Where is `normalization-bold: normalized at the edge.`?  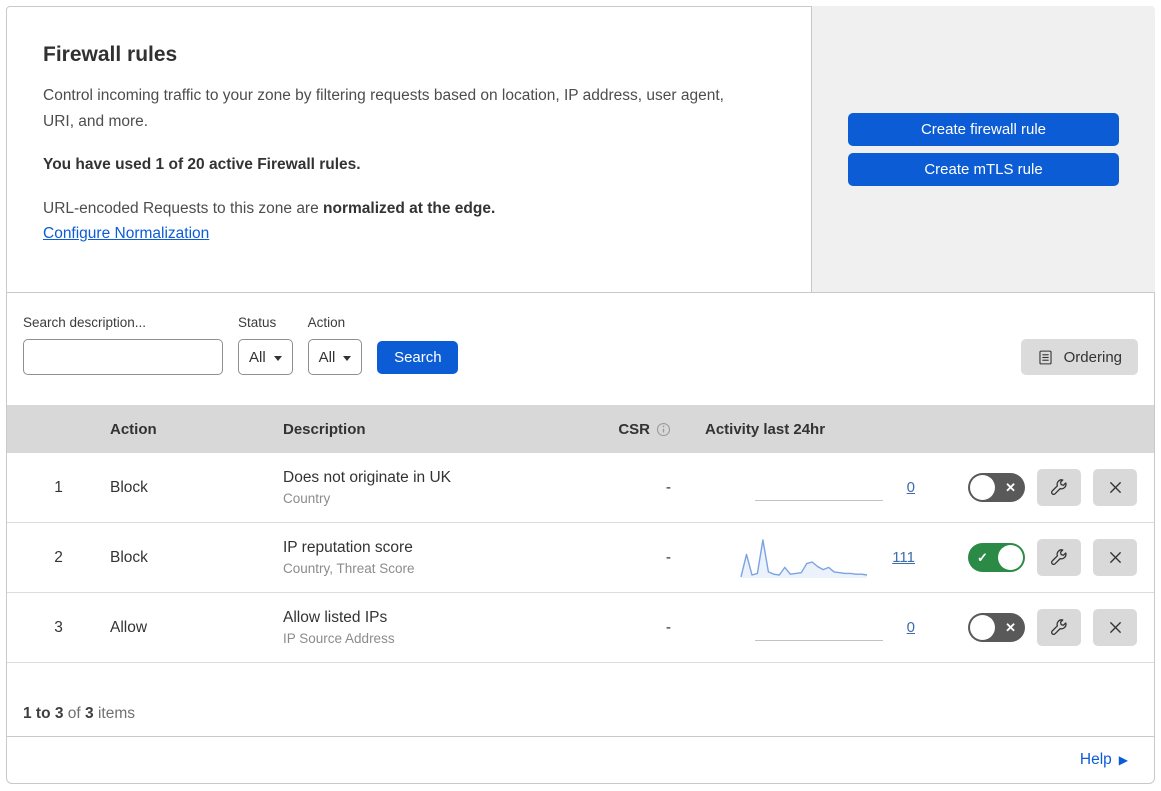 normalization-bold: normalized at the edge. is located at coordinates (409, 209).